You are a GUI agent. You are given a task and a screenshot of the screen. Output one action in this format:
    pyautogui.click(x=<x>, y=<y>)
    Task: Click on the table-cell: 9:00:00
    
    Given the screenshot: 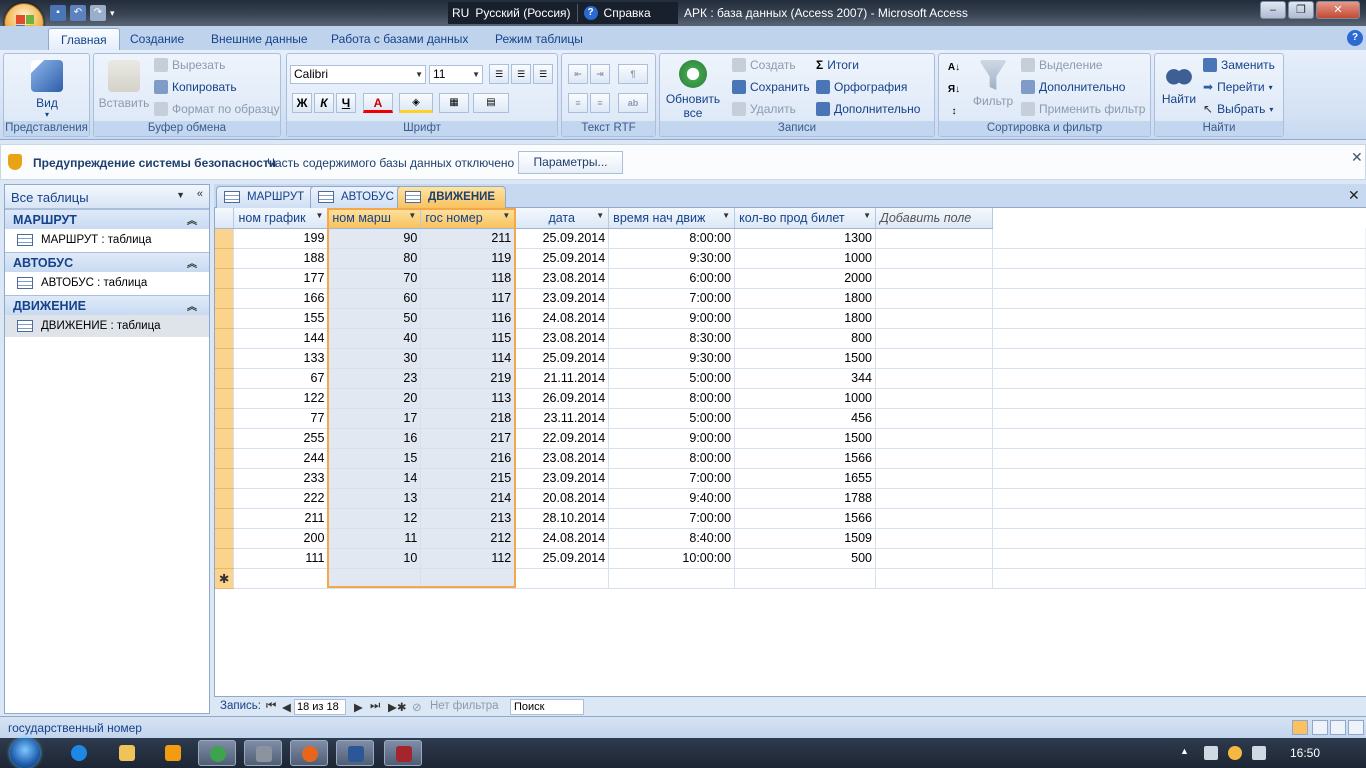 What is the action you would take?
    pyautogui.click(x=672, y=318)
    